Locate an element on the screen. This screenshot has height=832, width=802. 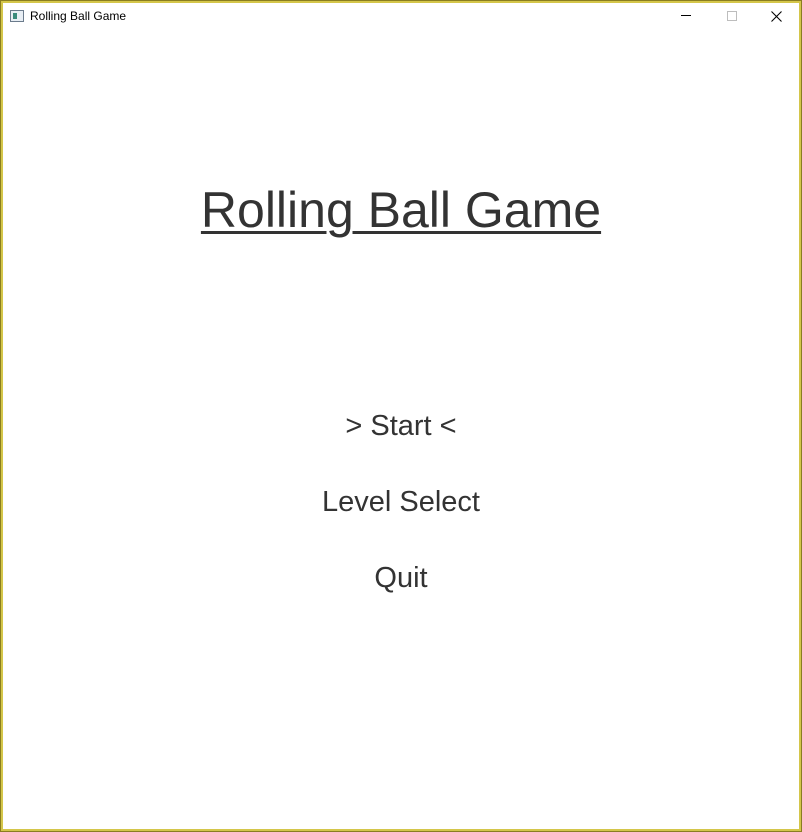
menu-item-quit: Quit is located at coordinates (401, 578).